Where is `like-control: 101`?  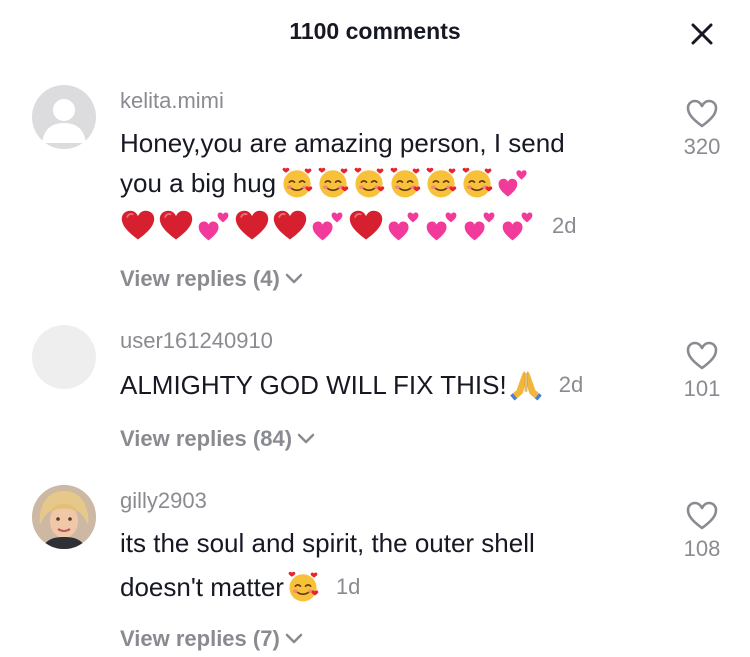
like-control: 101 is located at coordinates (702, 371).